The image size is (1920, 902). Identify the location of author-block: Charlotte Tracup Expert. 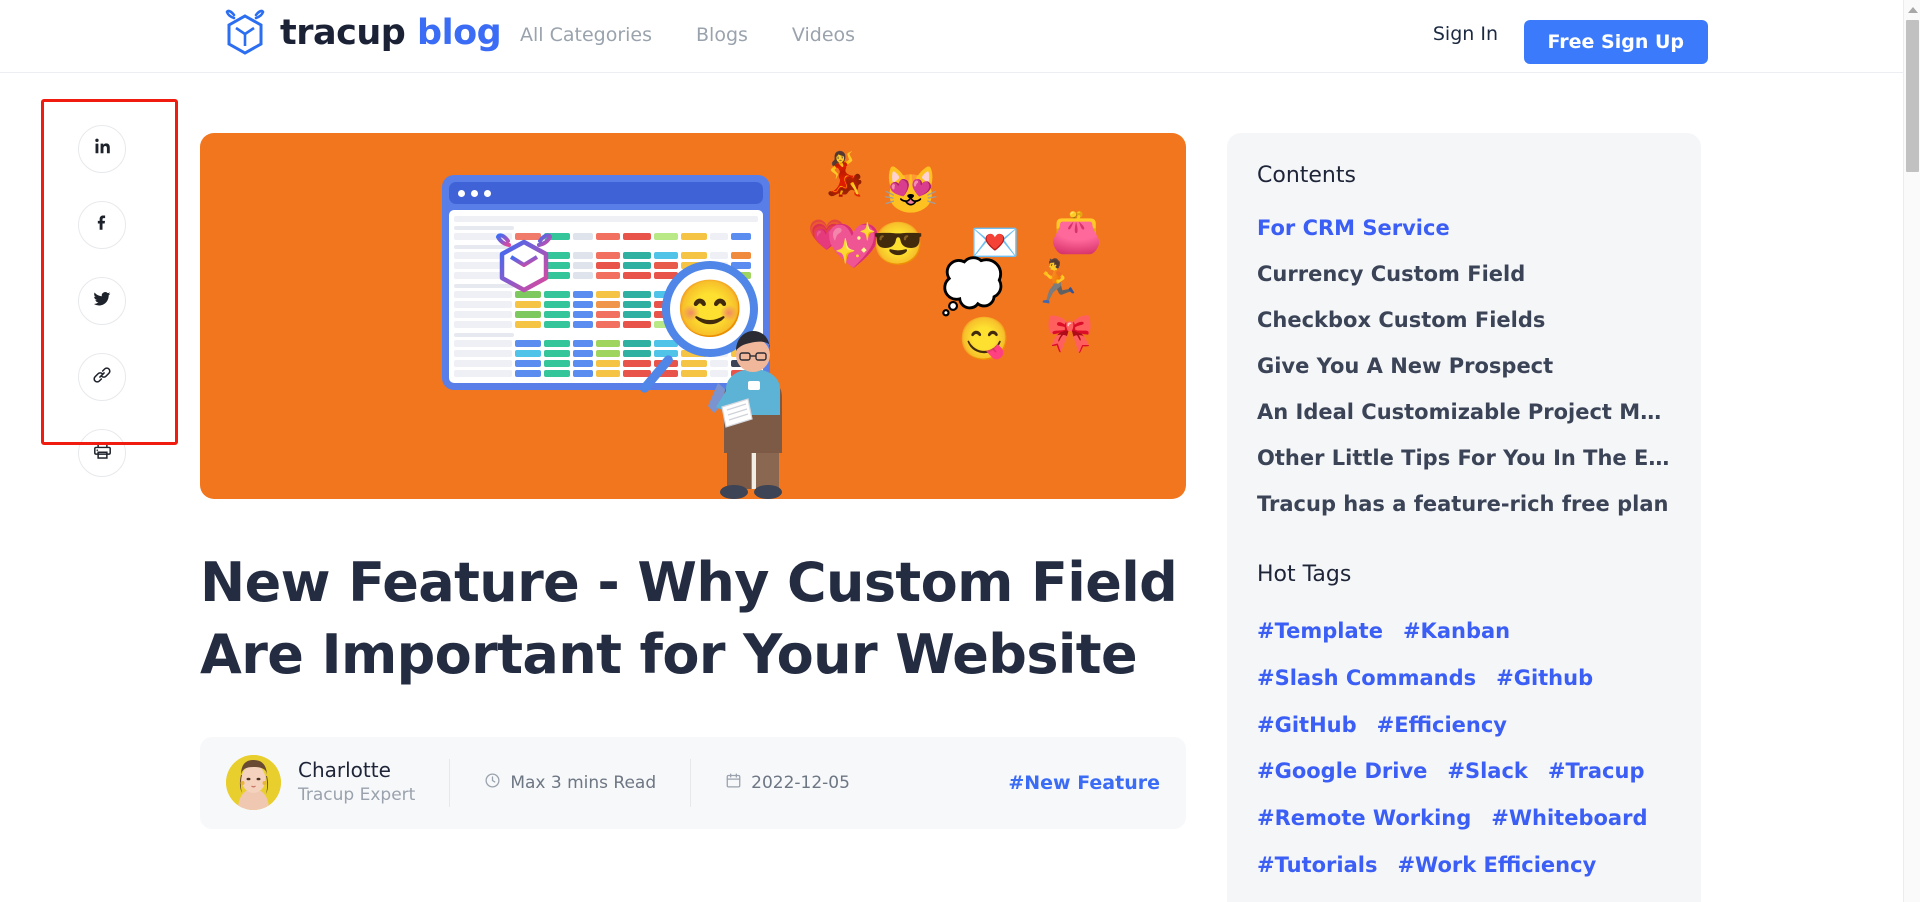
(356, 782).